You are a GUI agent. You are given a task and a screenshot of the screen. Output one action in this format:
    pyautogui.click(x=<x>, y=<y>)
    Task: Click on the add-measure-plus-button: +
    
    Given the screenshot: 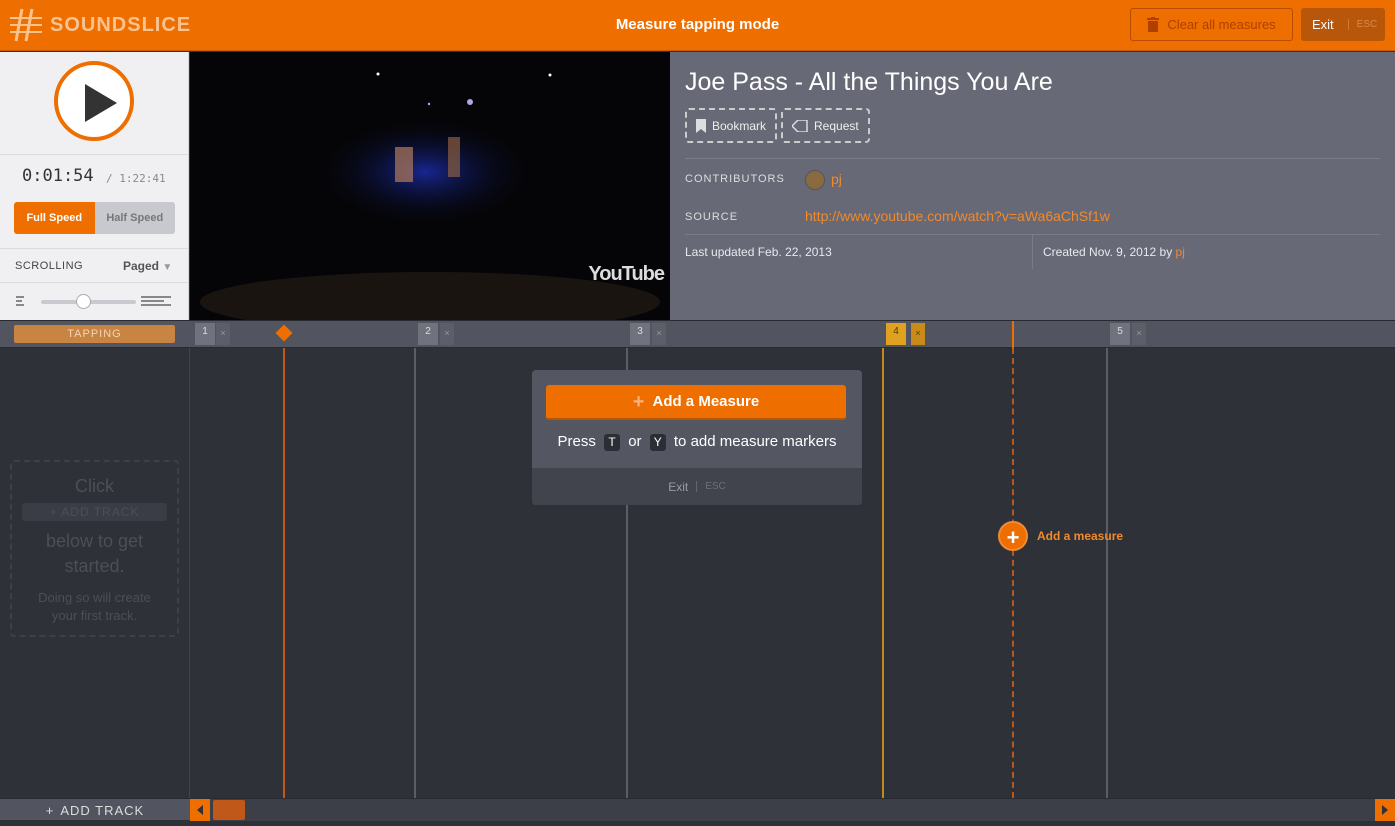 What is the action you would take?
    pyautogui.click(x=1013, y=536)
    